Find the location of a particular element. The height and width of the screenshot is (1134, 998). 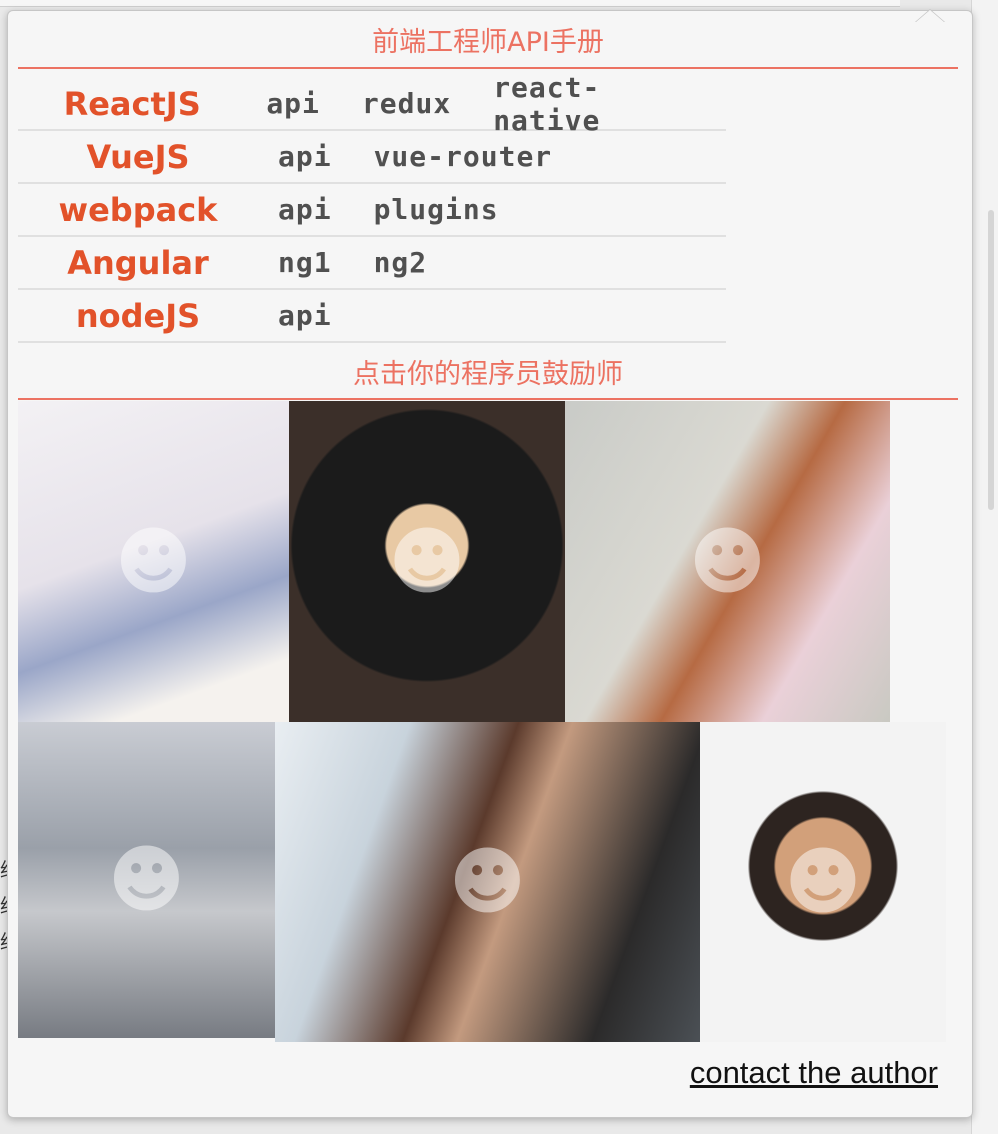

motivator-photo-5: ☻ is located at coordinates (487, 882).